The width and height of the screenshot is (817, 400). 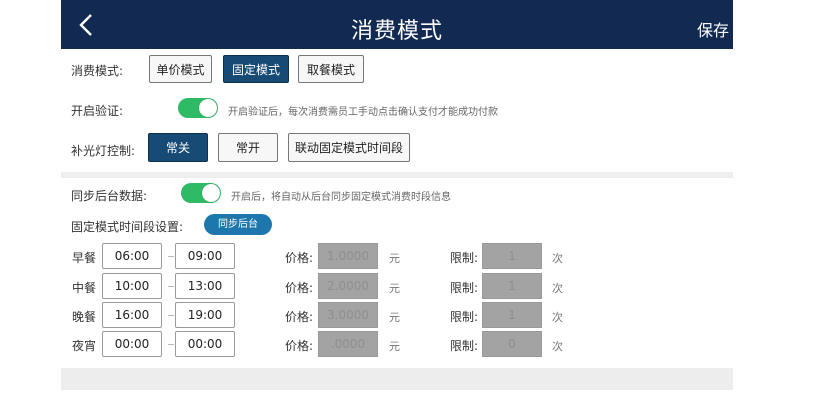 I want to click on schedule-label: 固定模式时间段设置:, so click(x=127, y=227).